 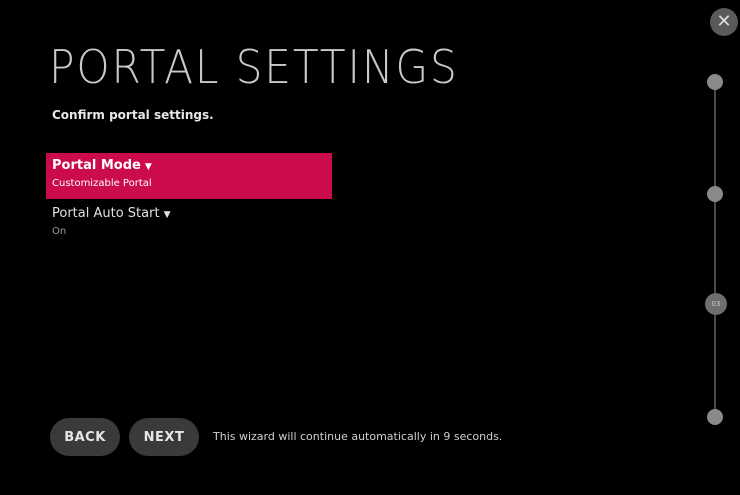 What do you see at coordinates (59, 231) in the screenshot?
I see `setting-value: On` at bounding box center [59, 231].